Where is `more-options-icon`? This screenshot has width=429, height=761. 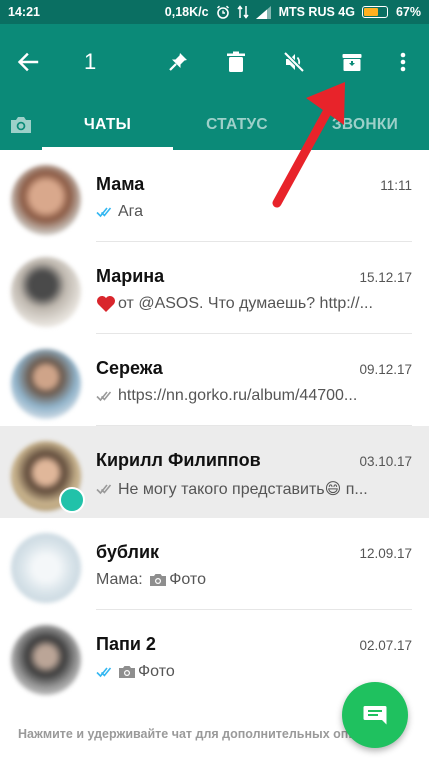 more-options-icon is located at coordinates (403, 62).